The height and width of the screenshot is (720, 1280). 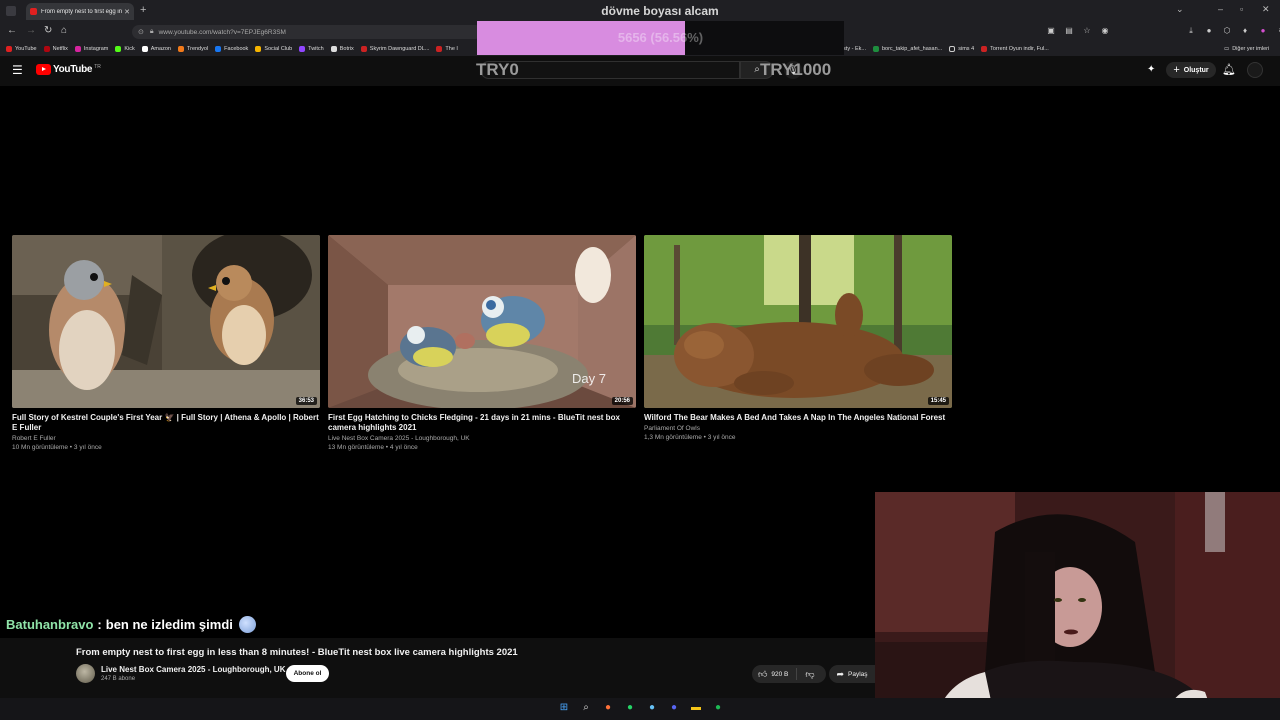 What do you see at coordinates (306, 401) in the screenshot?
I see `video-duration: 36:53` at bounding box center [306, 401].